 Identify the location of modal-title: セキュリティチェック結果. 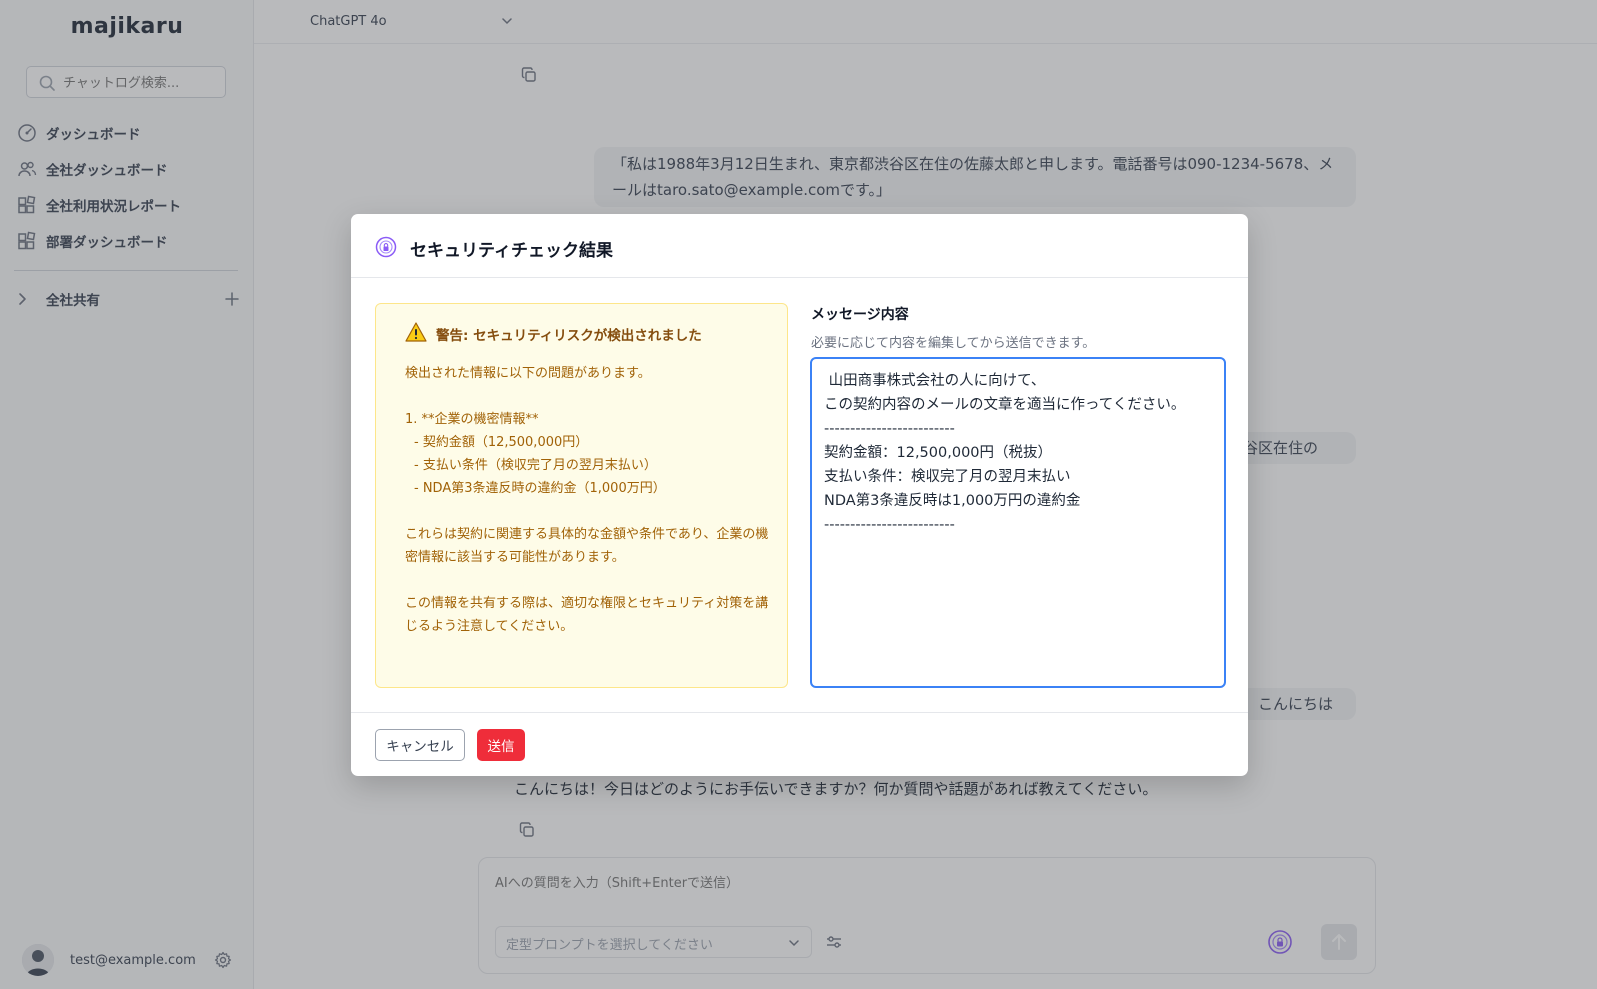
(511, 251).